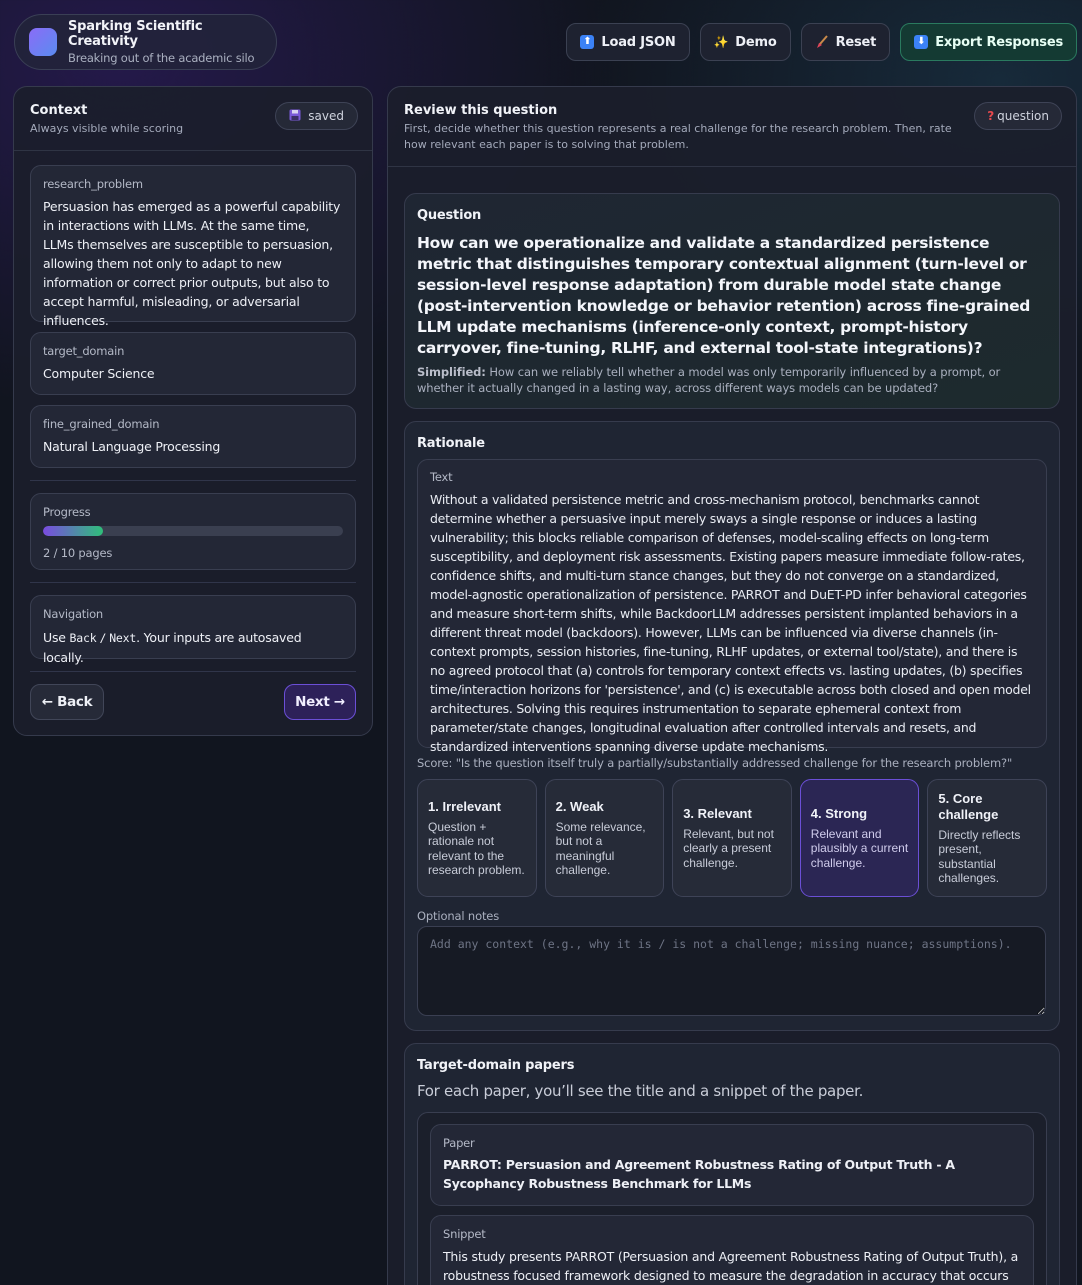  What do you see at coordinates (451, 443) in the screenshot?
I see `rationale-label: Rationale` at bounding box center [451, 443].